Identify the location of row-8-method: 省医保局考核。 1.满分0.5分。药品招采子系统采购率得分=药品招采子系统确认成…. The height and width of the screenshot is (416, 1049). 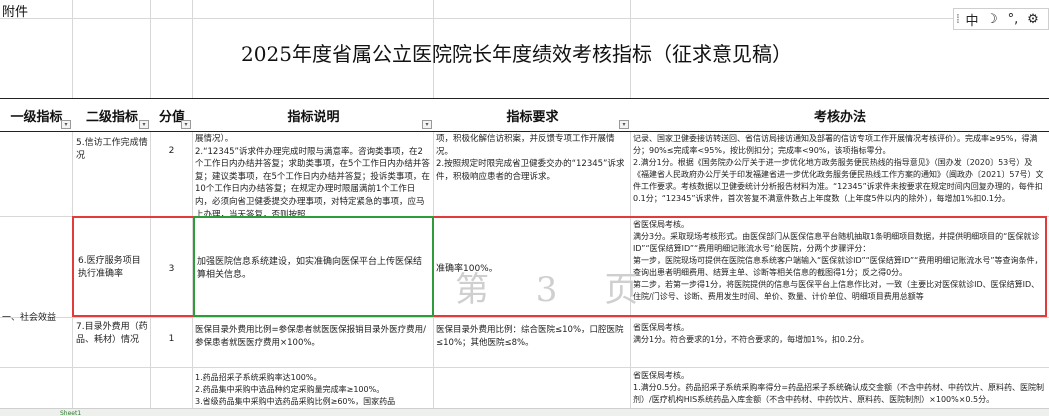
(840, 389).